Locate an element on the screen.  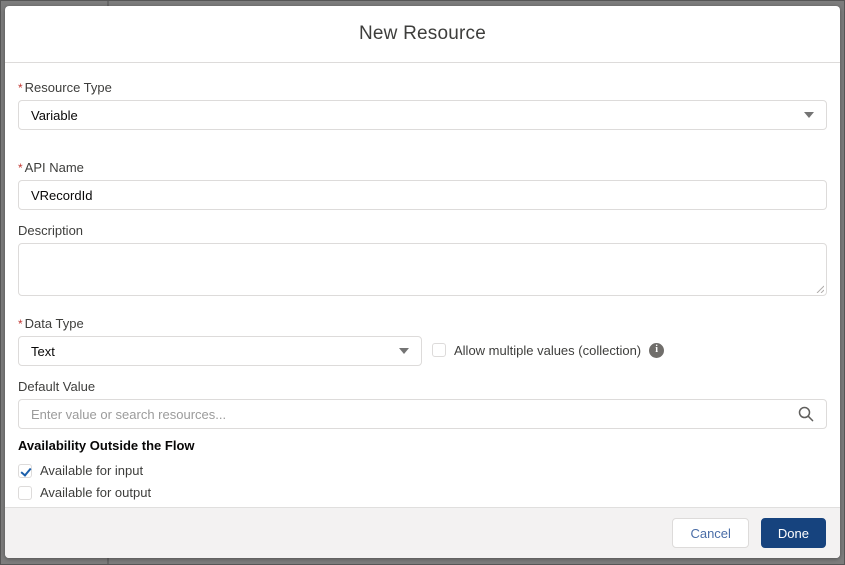
data-type-select: Text is located at coordinates (220, 351).